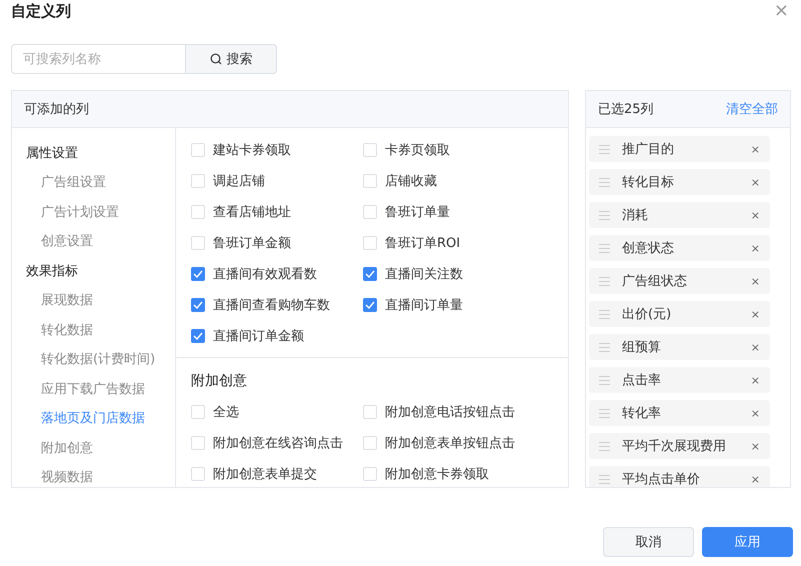  Describe the element at coordinates (648, 542) in the screenshot. I see `cancel-button: 取消` at that location.